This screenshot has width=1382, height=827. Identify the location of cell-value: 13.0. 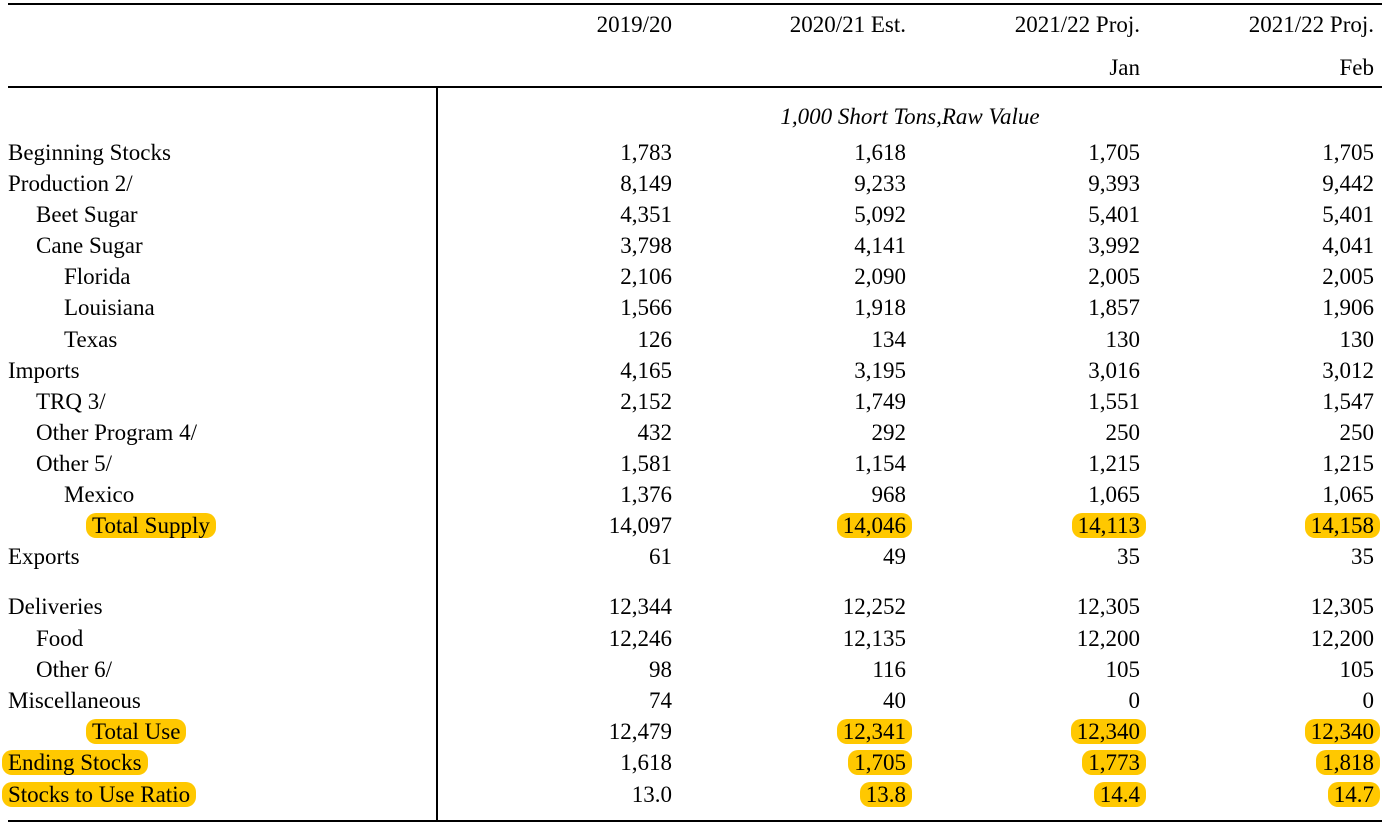
(651, 794).